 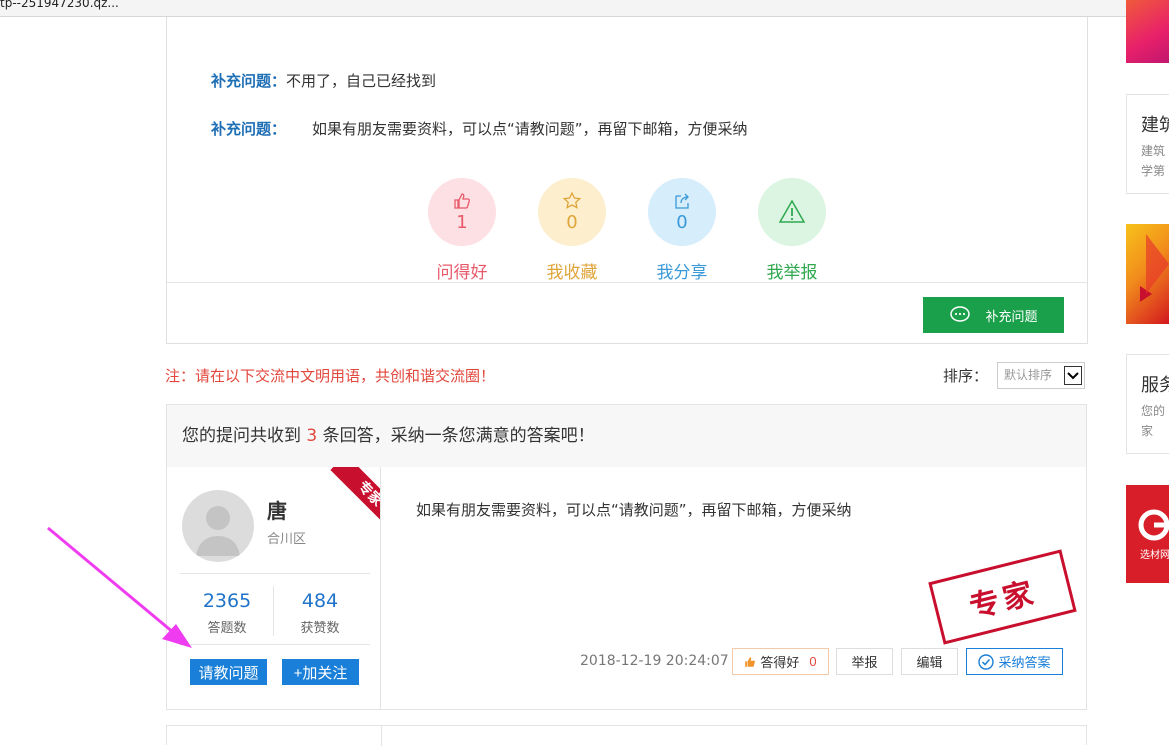 I want to click on supplement-text: 如果有朋友需要资料，可以点“请教问题”，再留下邮箱，方便采纳, so click(x=530, y=129).